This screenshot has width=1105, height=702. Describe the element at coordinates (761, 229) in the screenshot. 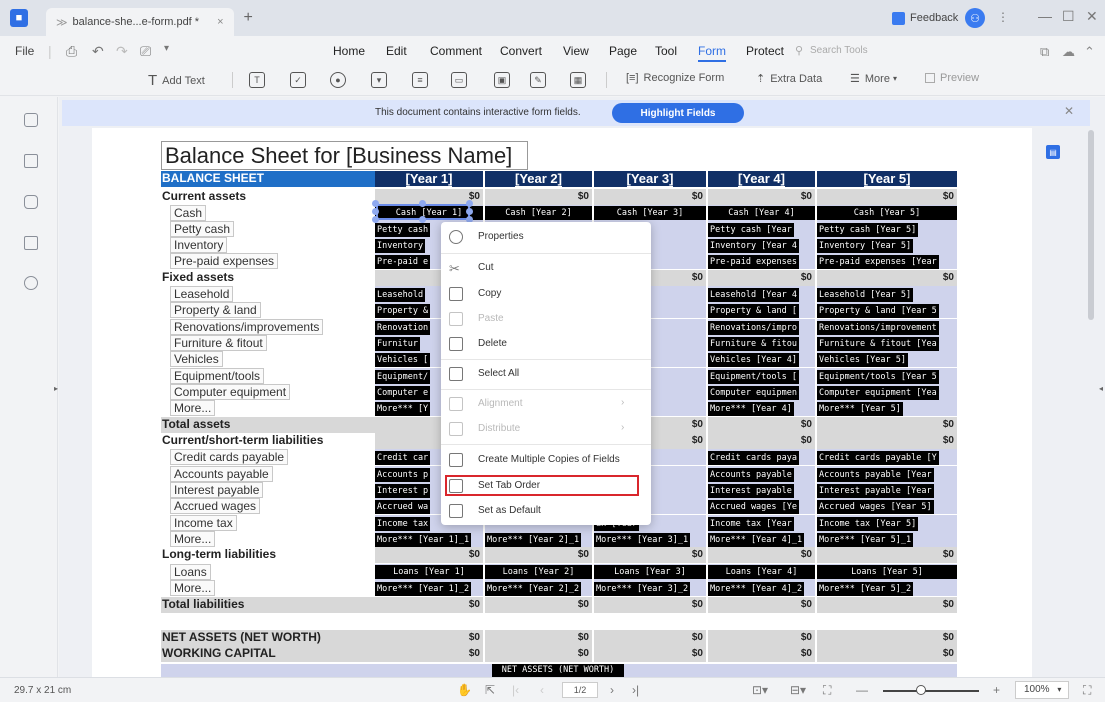

I see `form-field: Petty cash [Year` at that location.